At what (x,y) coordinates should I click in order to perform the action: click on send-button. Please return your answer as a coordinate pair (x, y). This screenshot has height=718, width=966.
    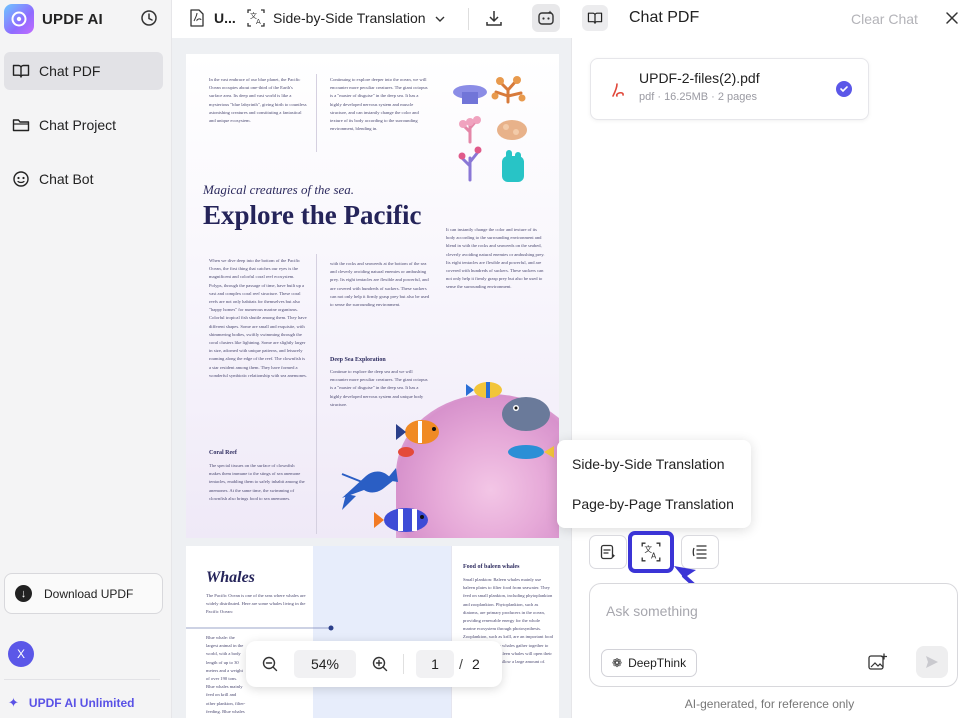
    Looking at the image, I should click on (932, 662).